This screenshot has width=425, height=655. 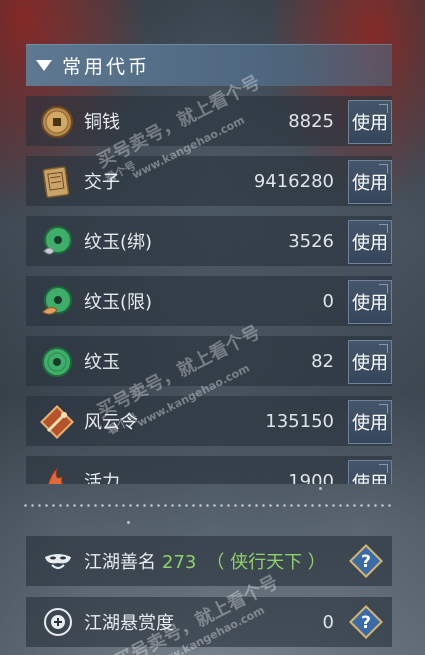 I want to click on reputation-label-text: 江湖善名, so click(x=120, y=562).